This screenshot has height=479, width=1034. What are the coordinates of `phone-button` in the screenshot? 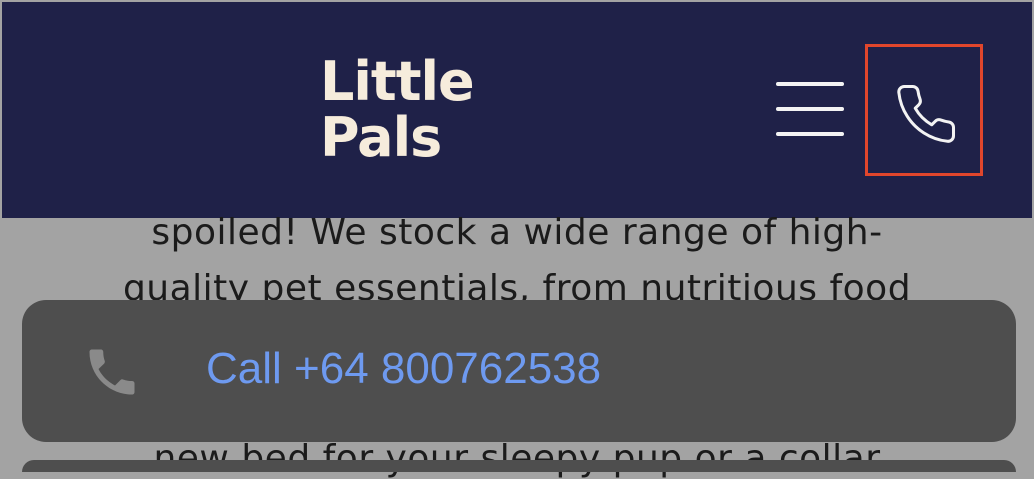 It's located at (924, 110).